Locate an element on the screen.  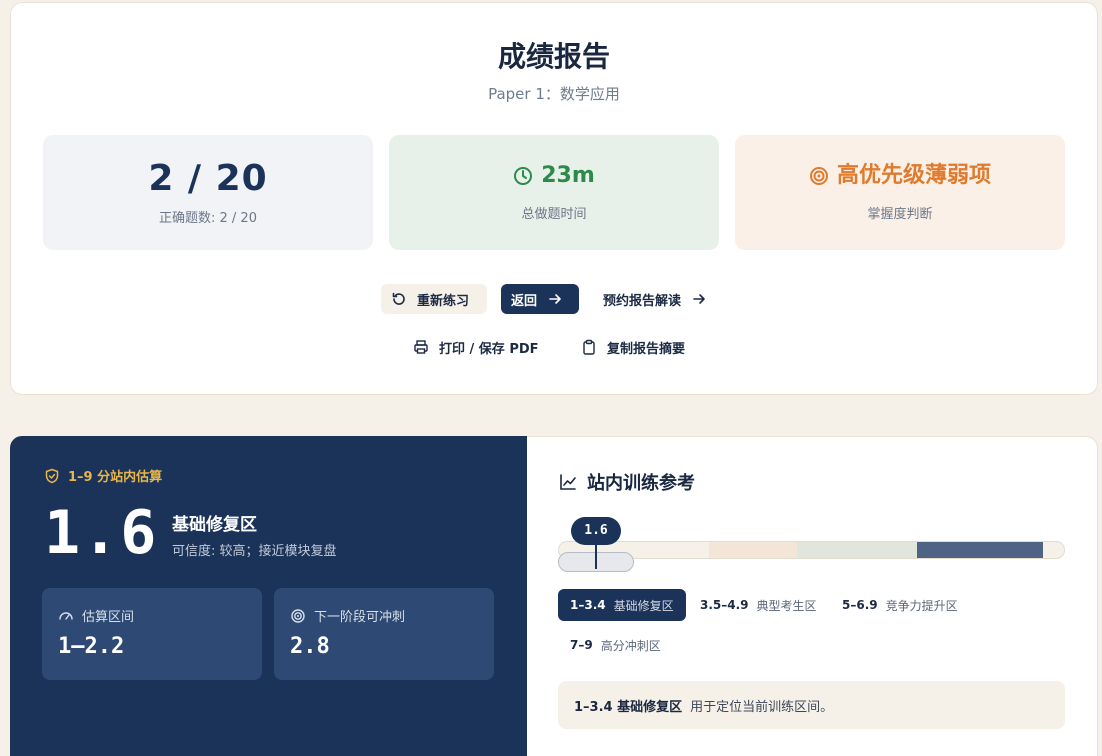
reference-title: 站内训练参考 is located at coordinates (627, 482).